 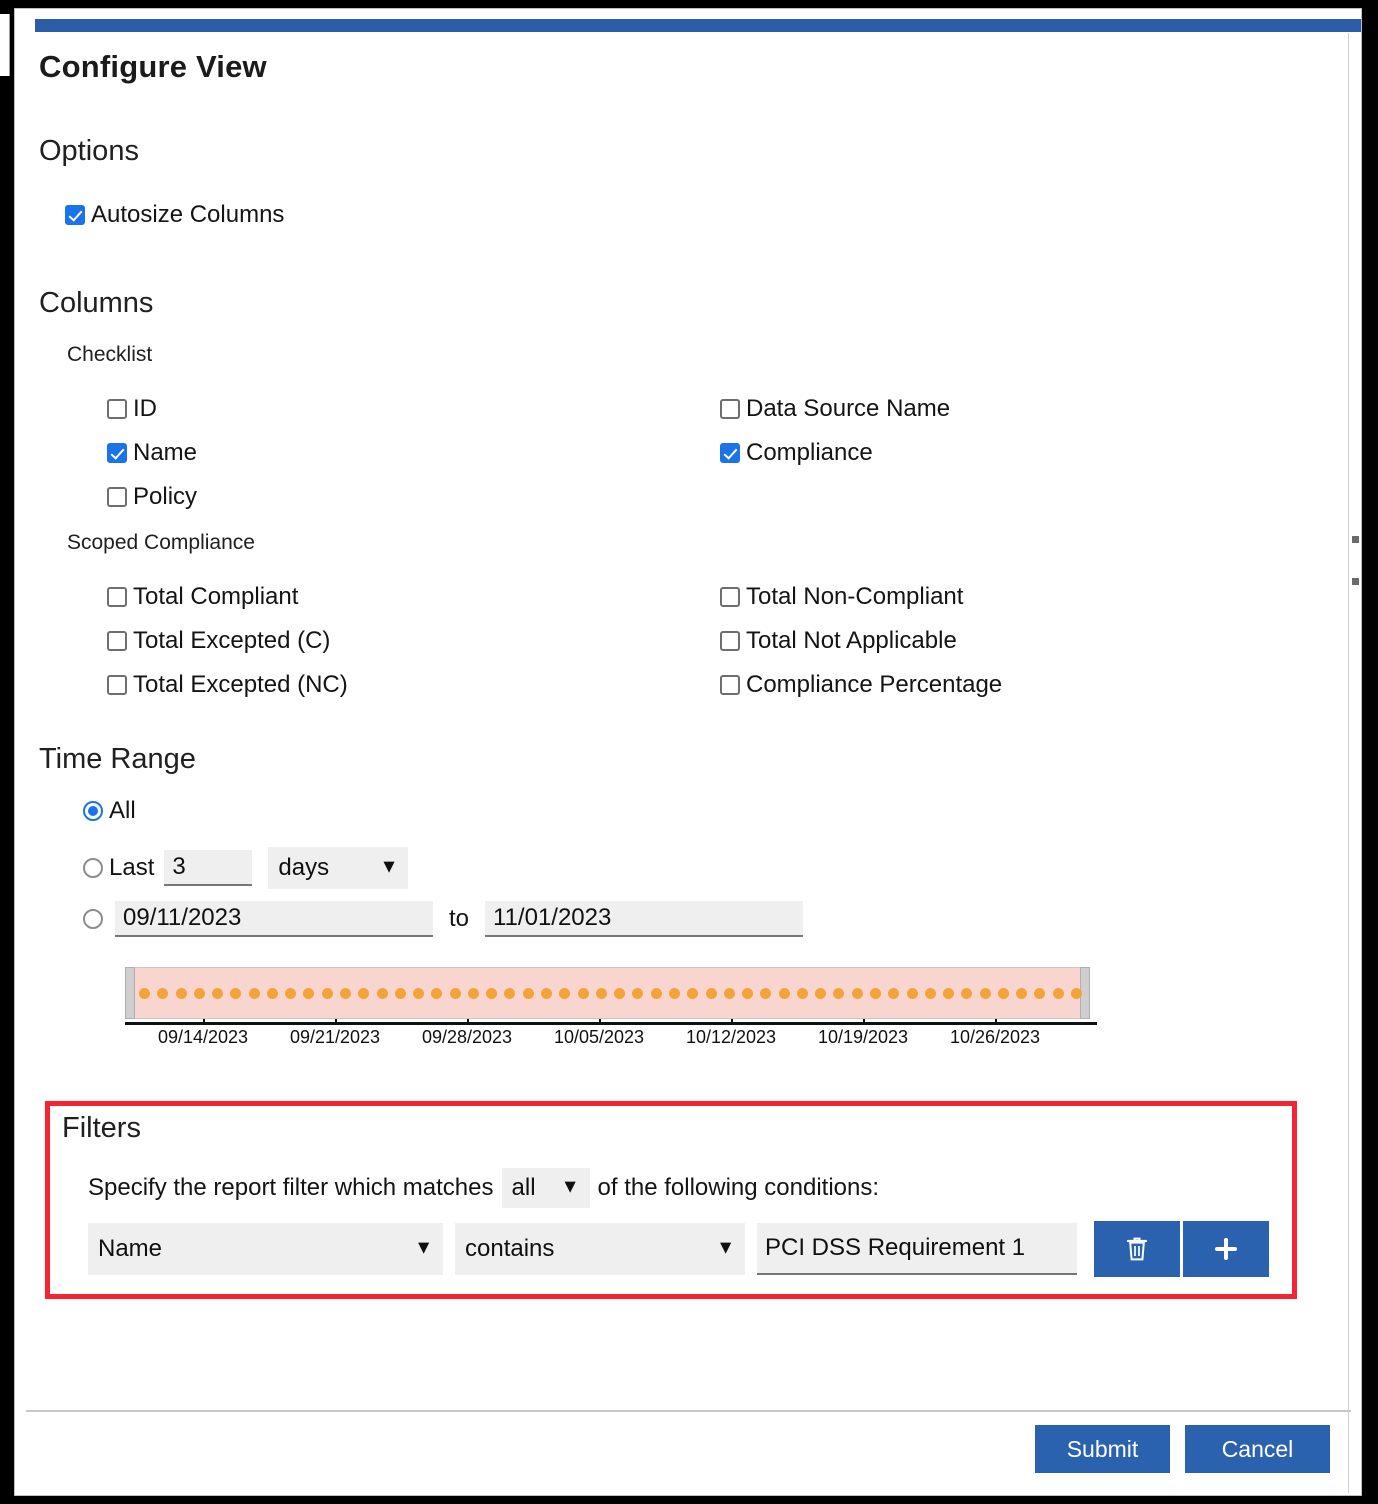 What do you see at coordinates (523, 1187) in the screenshot?
I see `match-mode-value: all` at bounding box center [523, 1187].